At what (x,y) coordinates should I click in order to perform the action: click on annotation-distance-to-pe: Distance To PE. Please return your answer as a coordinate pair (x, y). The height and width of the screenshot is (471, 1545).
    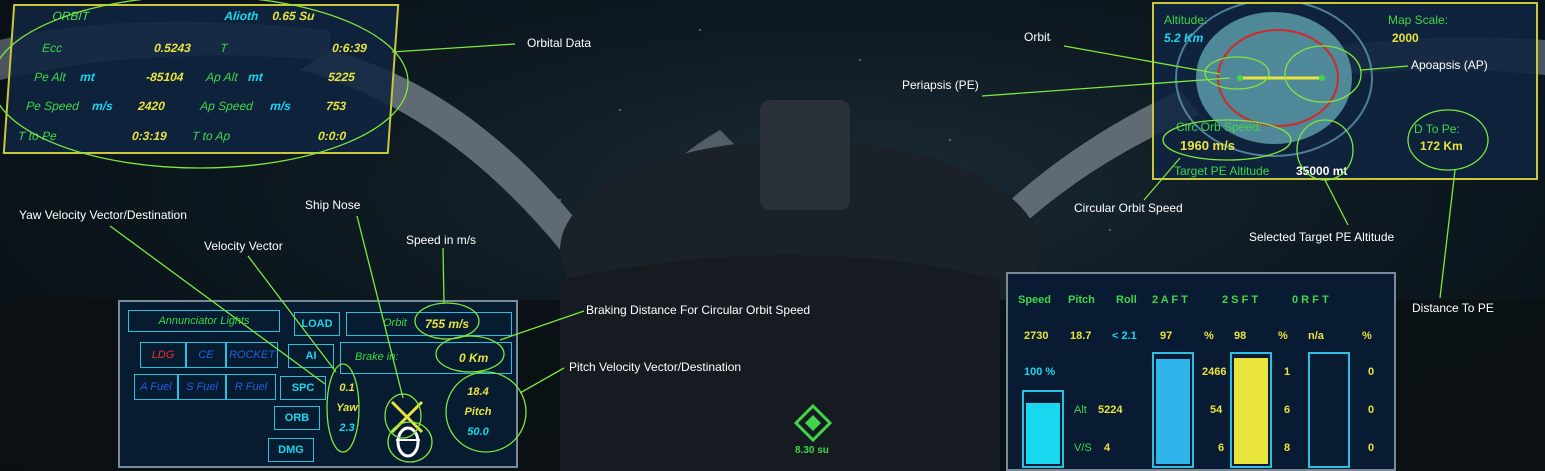
    Looking at the image, I should click on (1453, 308).